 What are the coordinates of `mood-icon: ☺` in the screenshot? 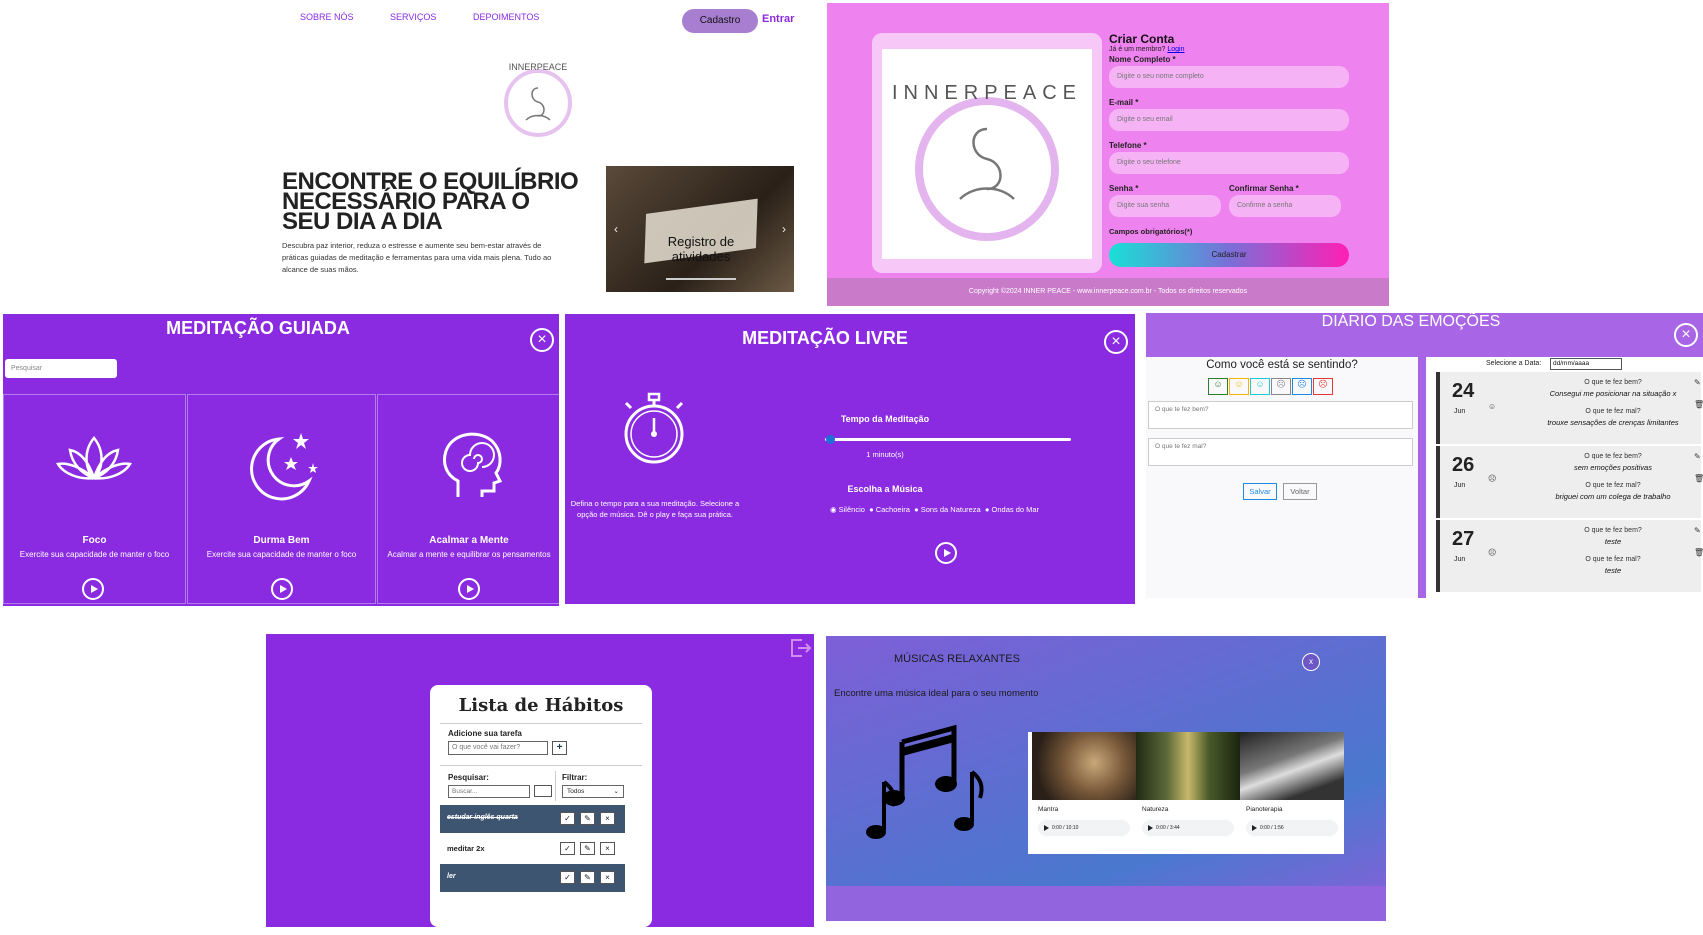 It's located at (1492, 406).